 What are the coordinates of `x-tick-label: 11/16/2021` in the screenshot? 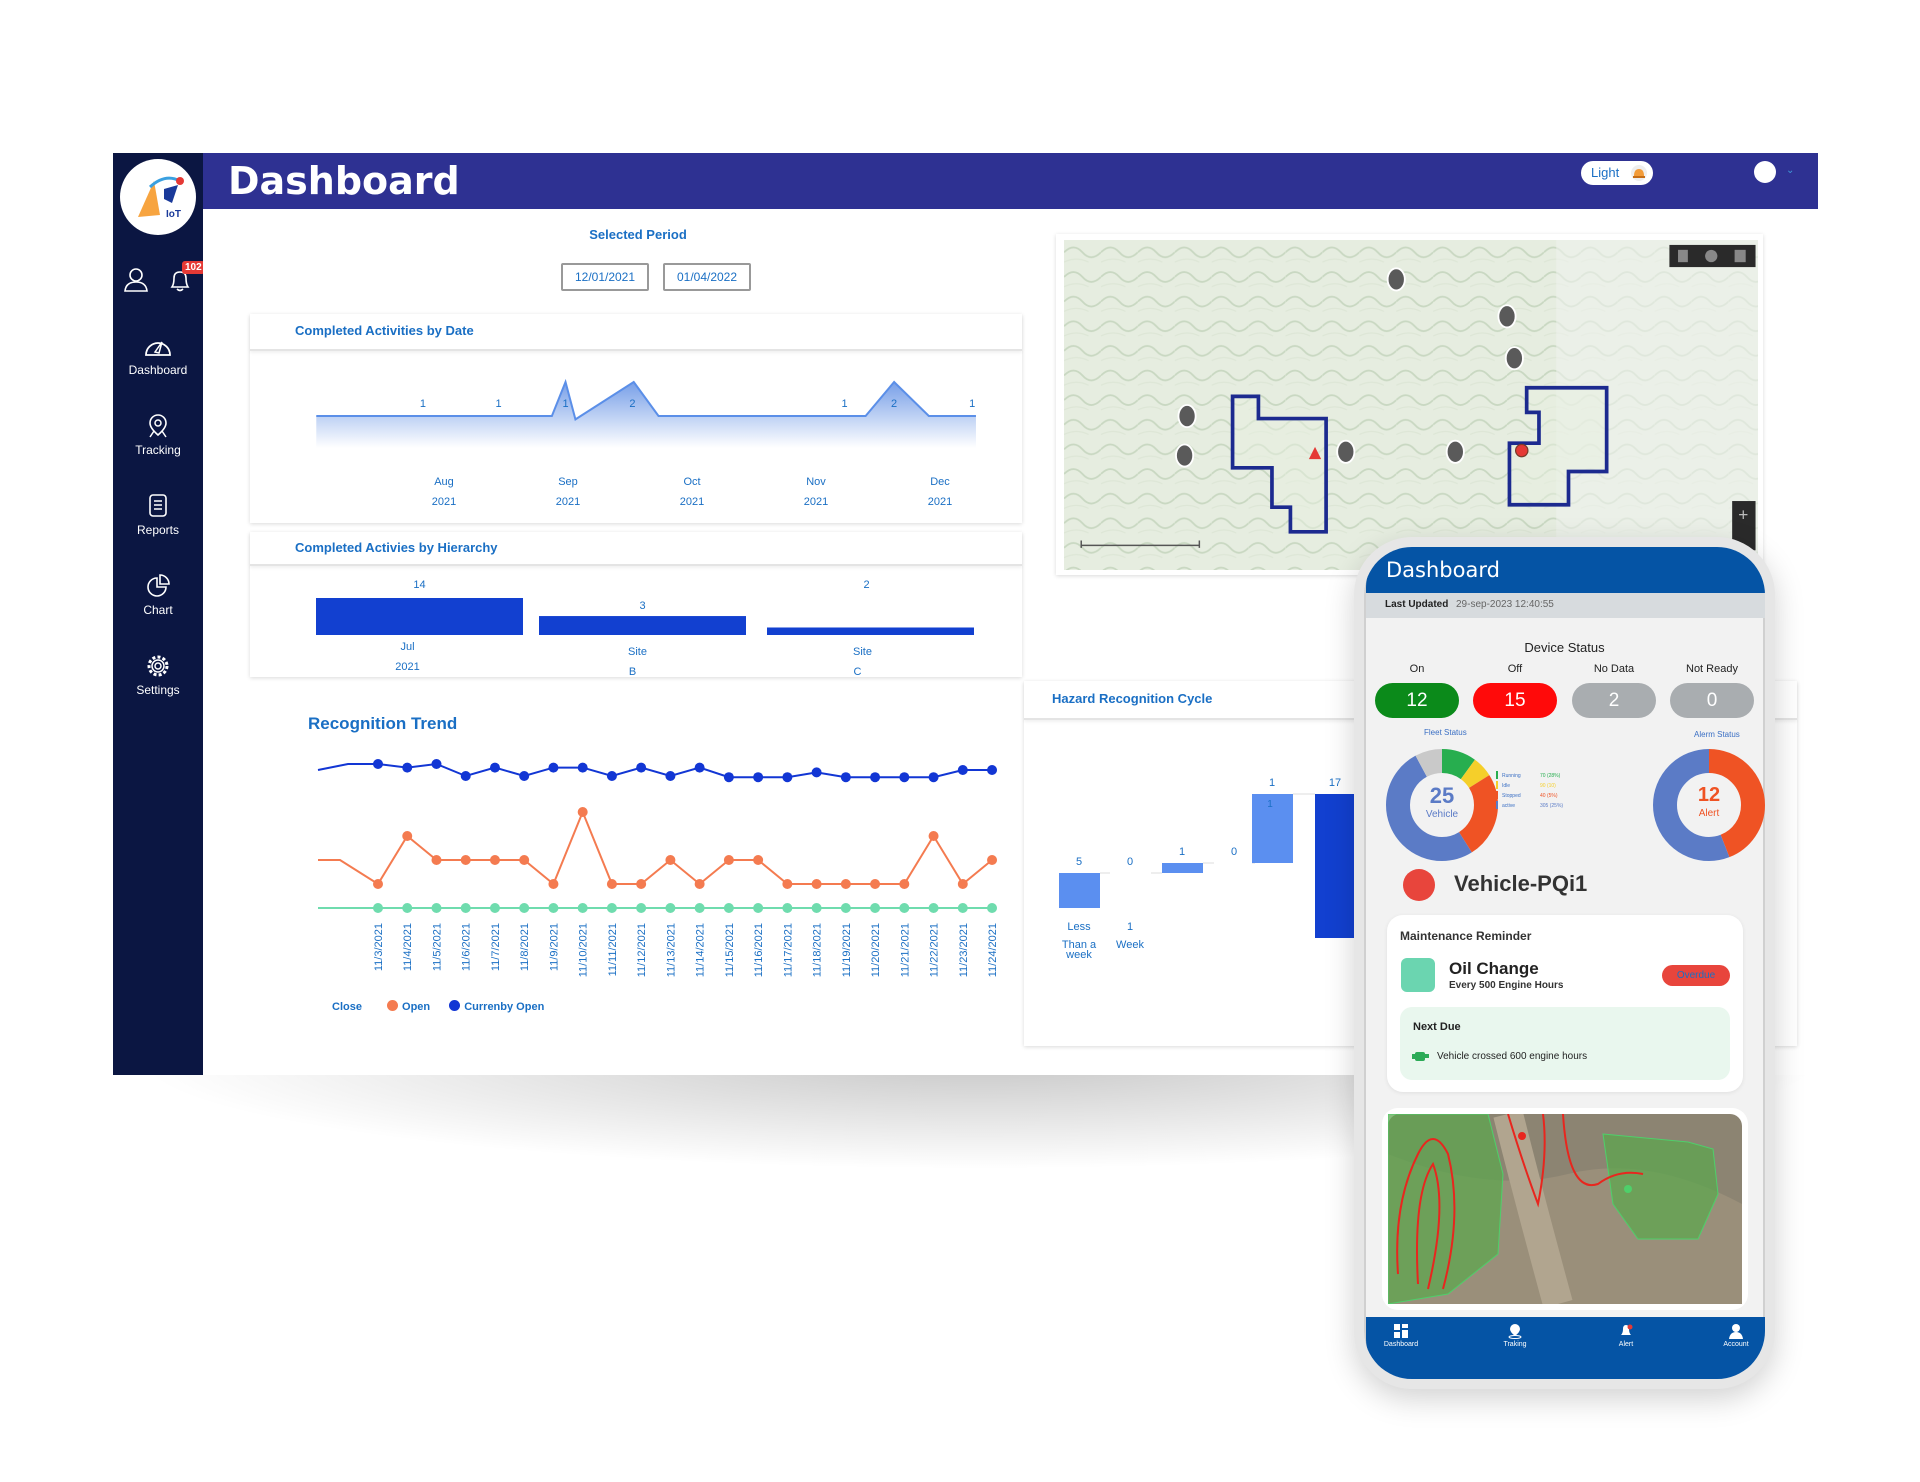 It's located at (759, 950).